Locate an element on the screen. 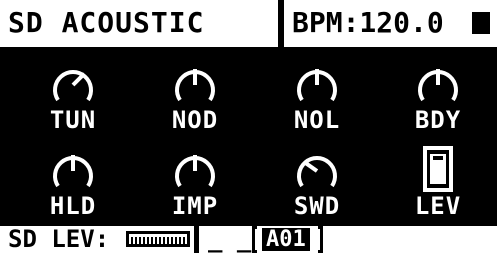  param-nod: NOD is located at coordinates (195, 94).